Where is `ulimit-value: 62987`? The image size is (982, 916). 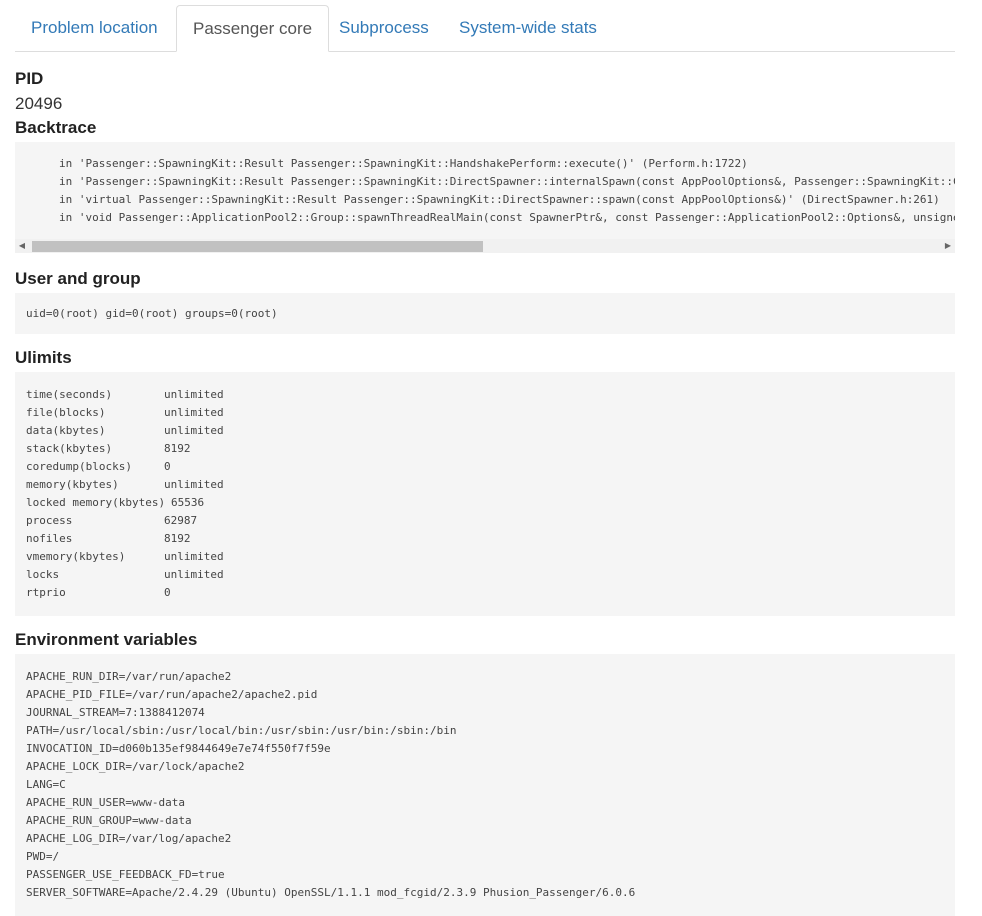
ulimit-value: 62987 is located at coordinates (181, 520).